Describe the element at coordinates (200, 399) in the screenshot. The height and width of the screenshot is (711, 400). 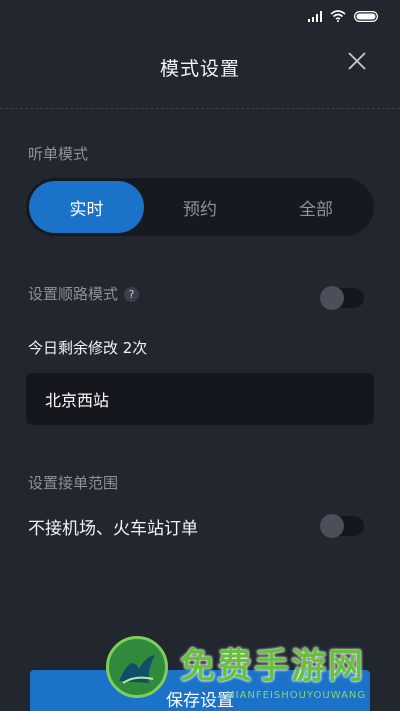
I see `destination-station-field: 北京西站` at that location.